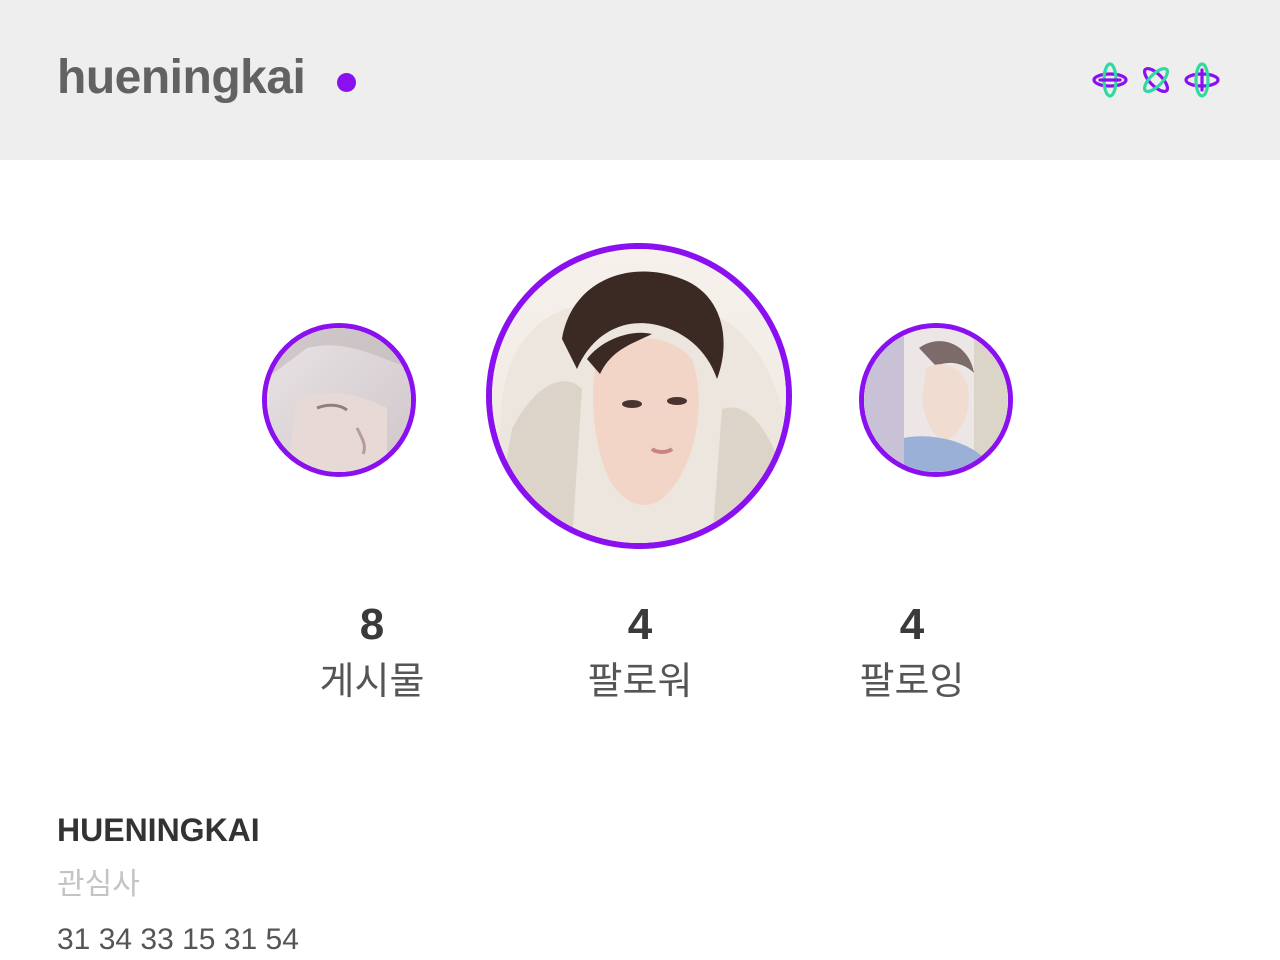 This screenshot has width=1280, height=960. I want to click on posts-stat: 8 게시물, so click(372, 652).